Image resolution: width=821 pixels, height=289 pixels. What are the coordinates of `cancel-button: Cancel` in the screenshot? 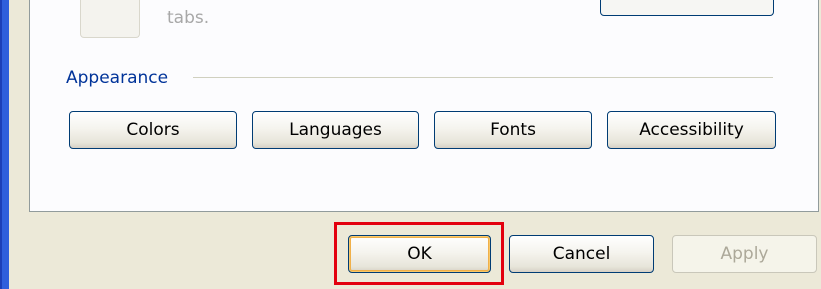 It's located at (581, 254).